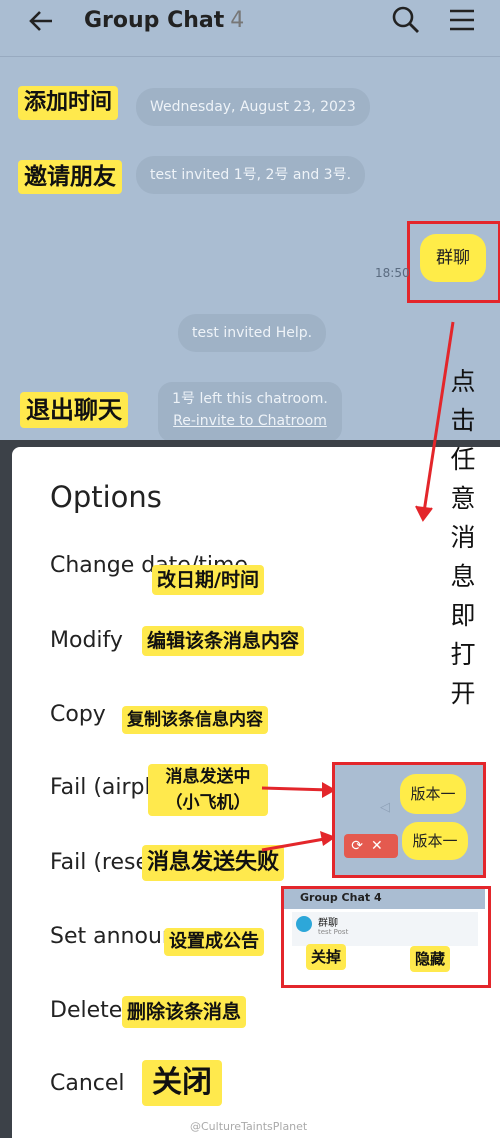 The height and width of the screenshot is (1138, 500). What do you see at coordinates (371, 846) in the screenshot?
I see `resend-delete-icons: ⟳✕` at bounding box center [371, 846].